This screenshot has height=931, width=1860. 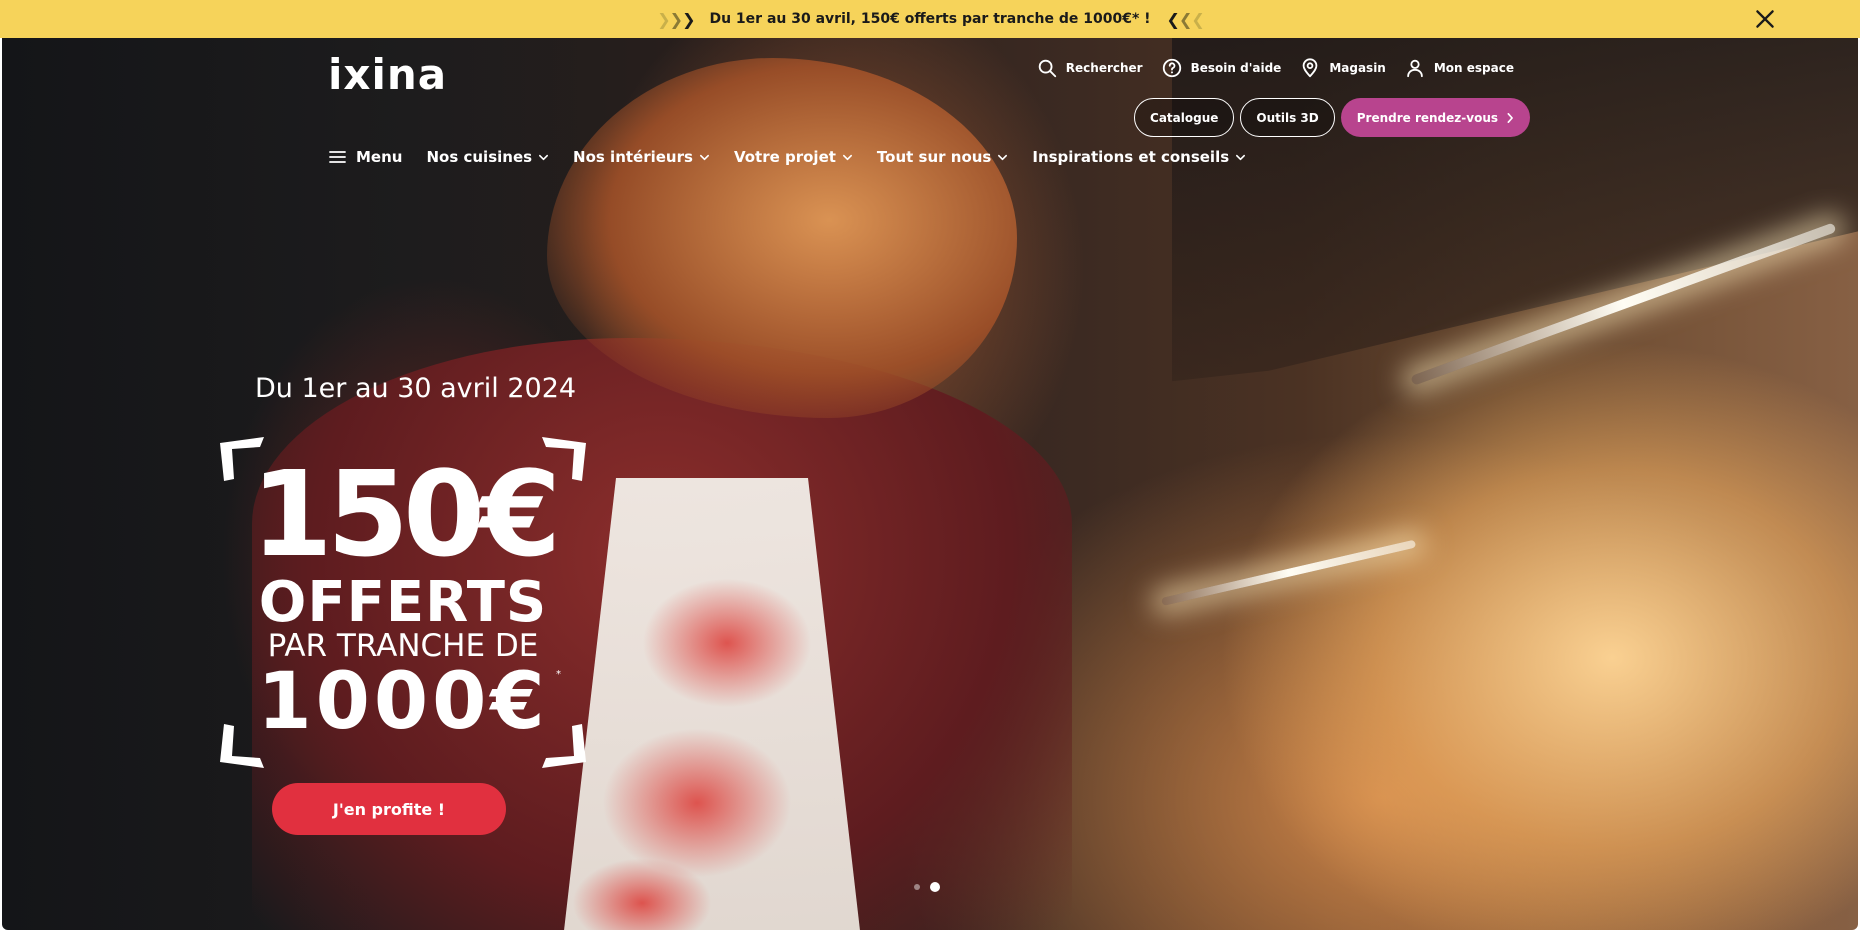 What do you see at coordinates (1357, 68) in the screenshot?
I see `store-link-label: Magasin` at bounding box center [1357, 68].